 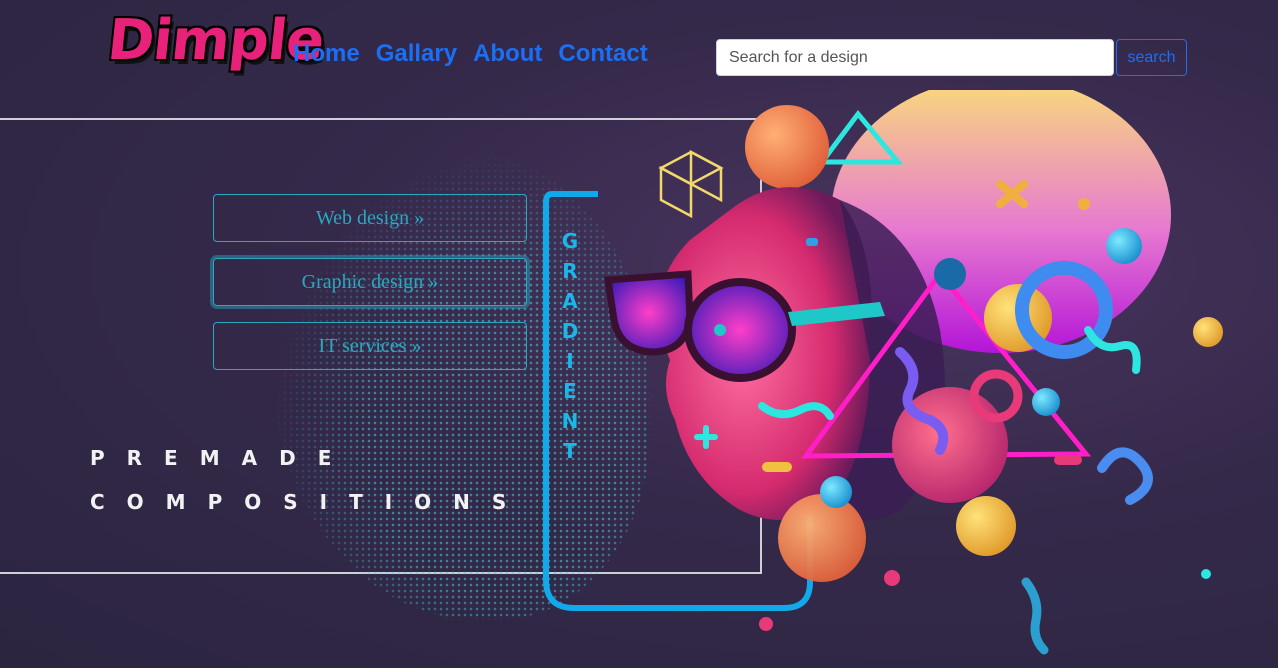 I want to click on tagline-compositions: COMPOSITIONS, so click(x=309, y=502).